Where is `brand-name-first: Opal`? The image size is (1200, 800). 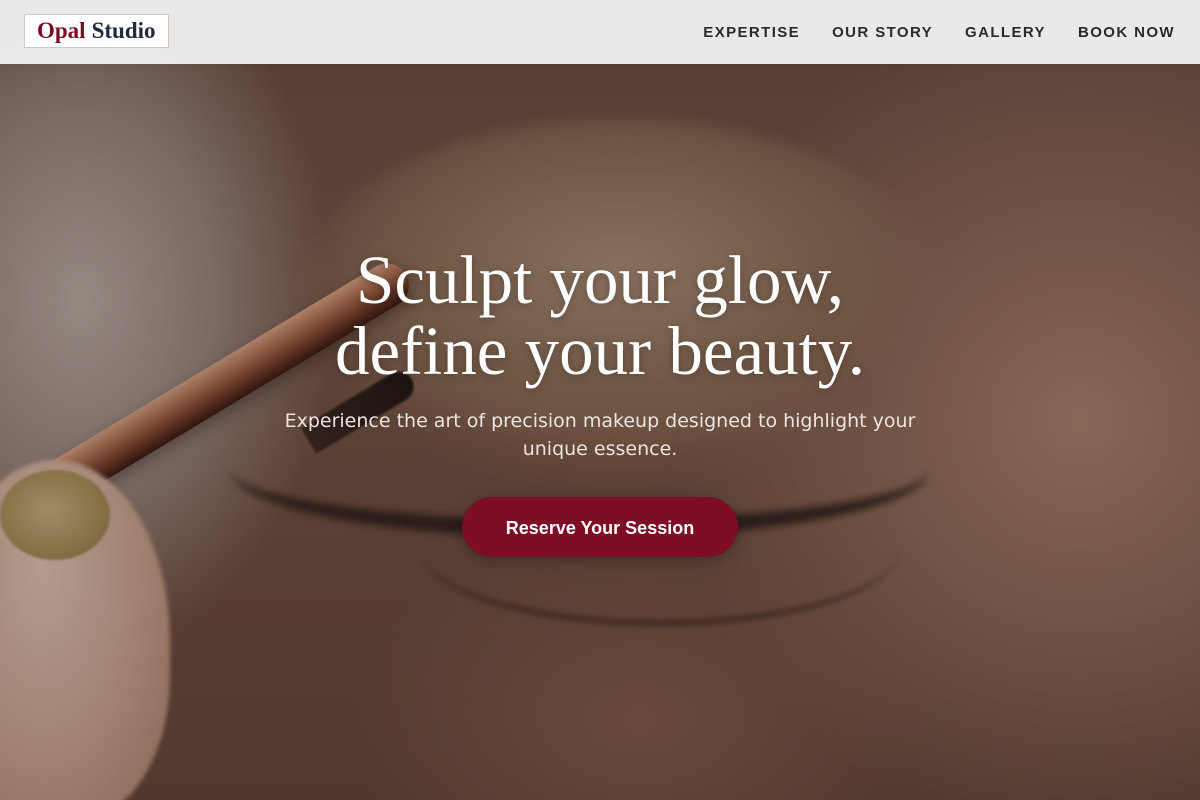 brand-name-first: Opal is located at coordinates (61, 30).